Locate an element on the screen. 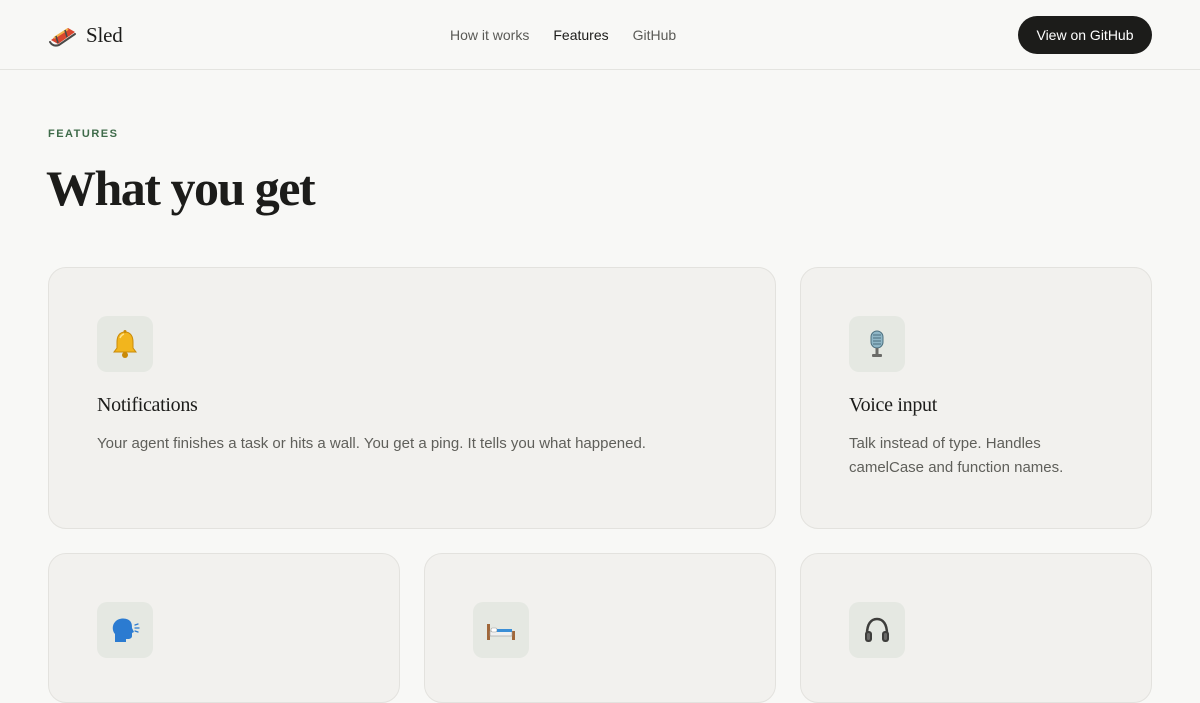 The image size is (1200, 703). feature-card-audio is located at coordinates (976, 628).